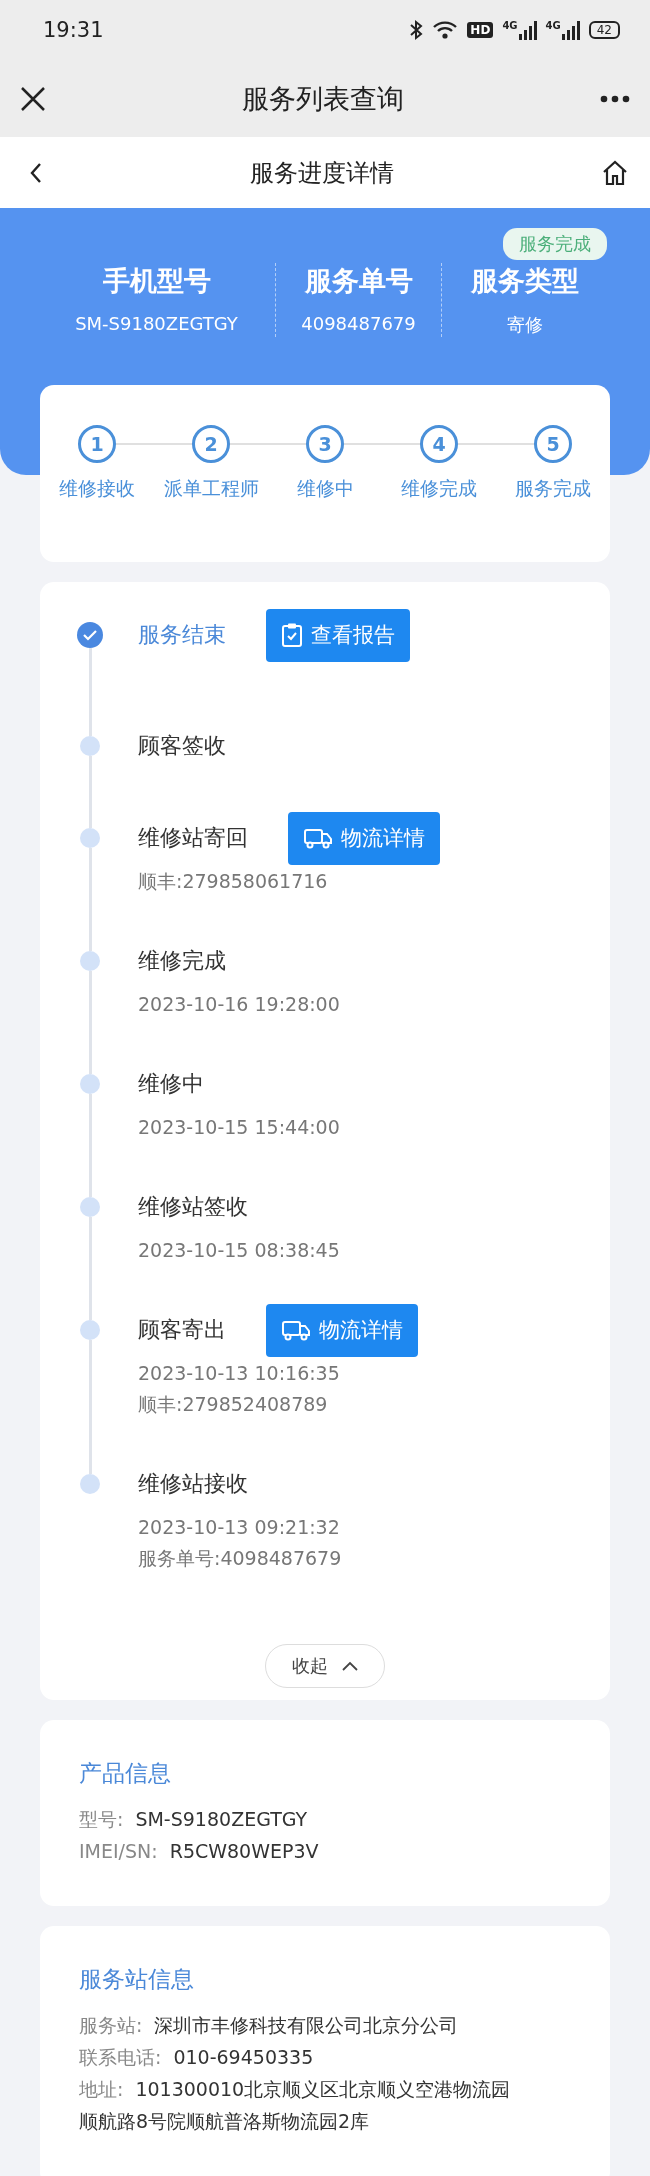 This screenshot has height=2176, width=650. What do you see at coordinates (193, 838) in the screenshot?
I see `event-title: 维修站寄回` at bounding box center [193, 838].